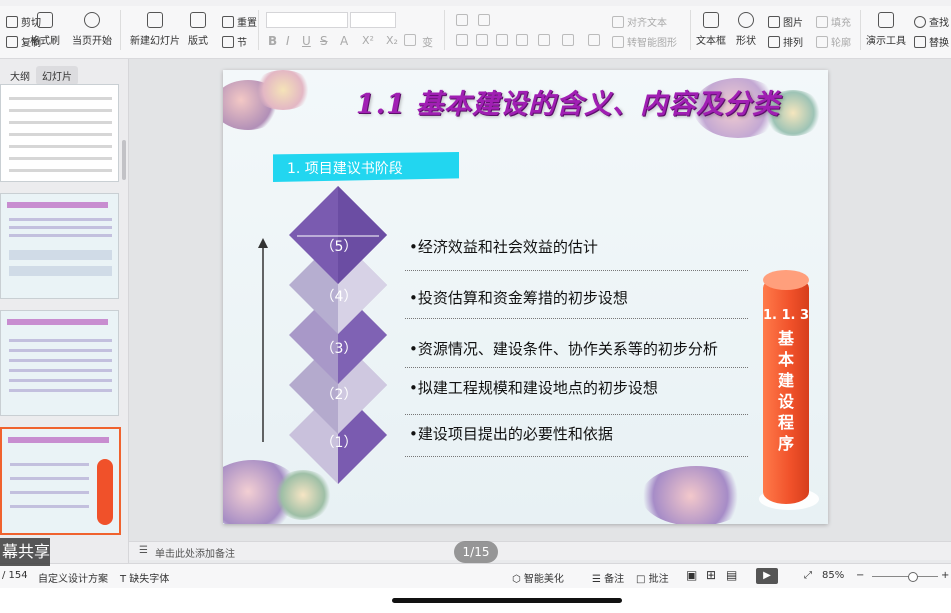 Image resolution: width=951 pixels, height=613 pixels. Describe the element at coordinates (45, 29) in the screenshot. I see `format-painter-button: 格式刷` at that location.